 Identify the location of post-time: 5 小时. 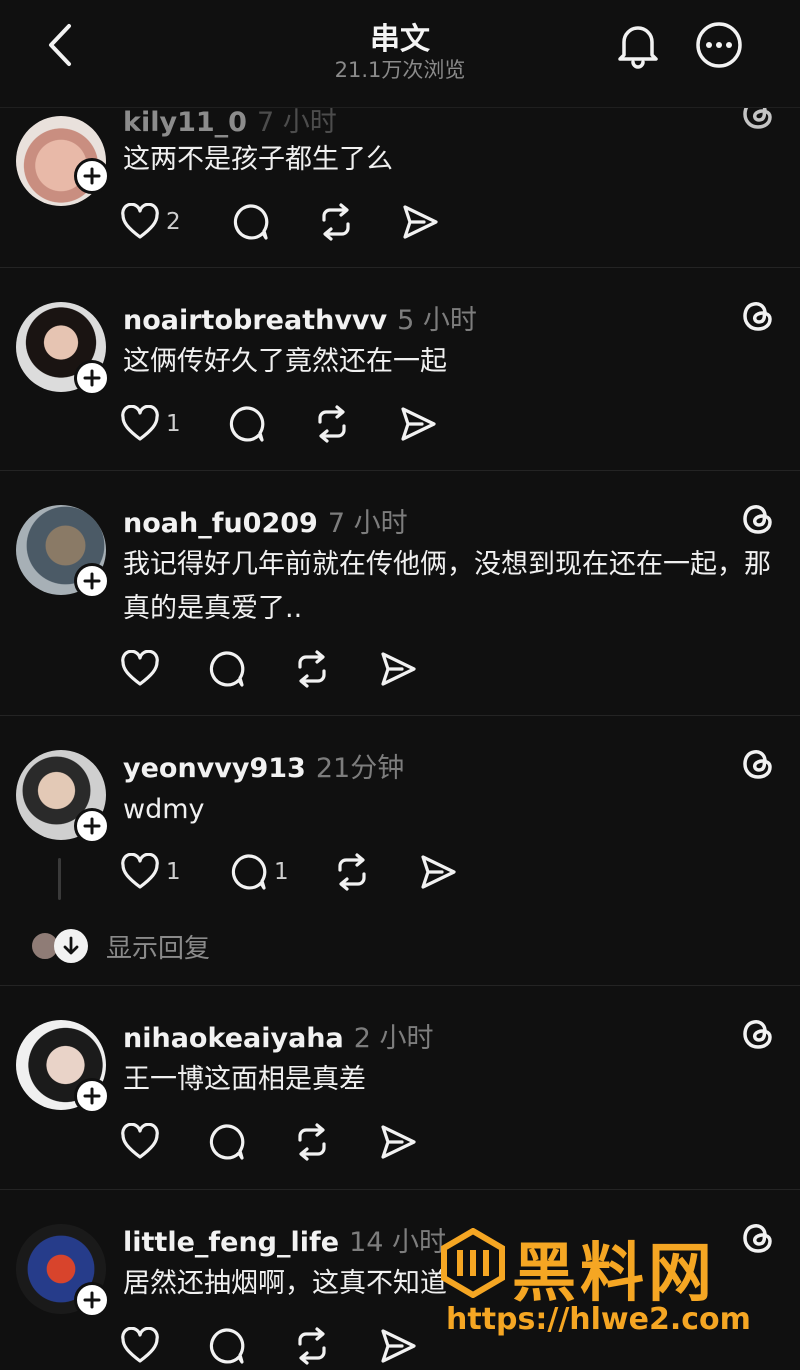
(437, 320).